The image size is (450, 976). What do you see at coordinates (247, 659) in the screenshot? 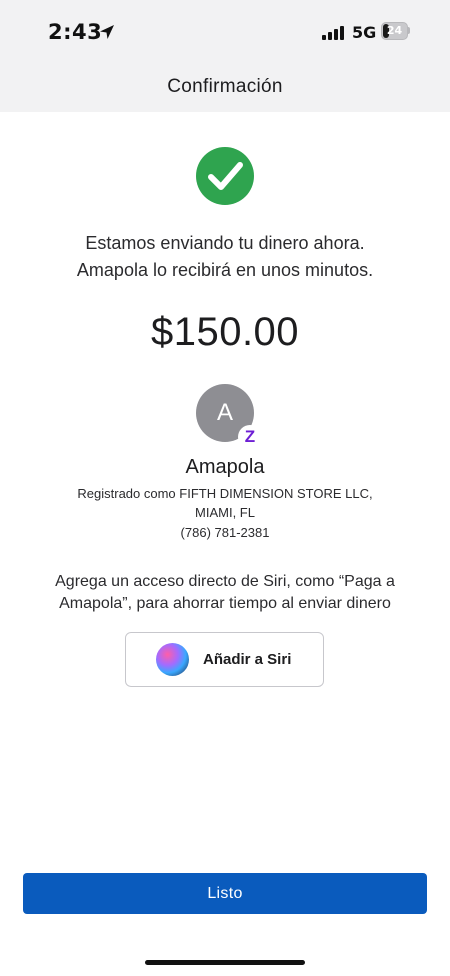
I see `add-to-siri-label: Añadir a Siri` at bounding box center [247, 659].